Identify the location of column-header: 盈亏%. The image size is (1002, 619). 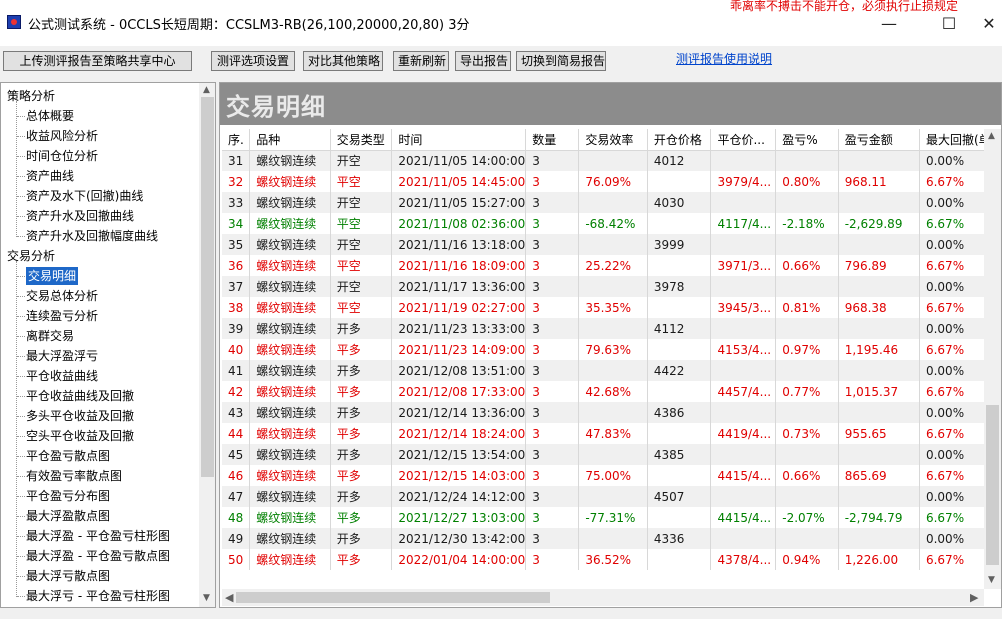
(807, 140).